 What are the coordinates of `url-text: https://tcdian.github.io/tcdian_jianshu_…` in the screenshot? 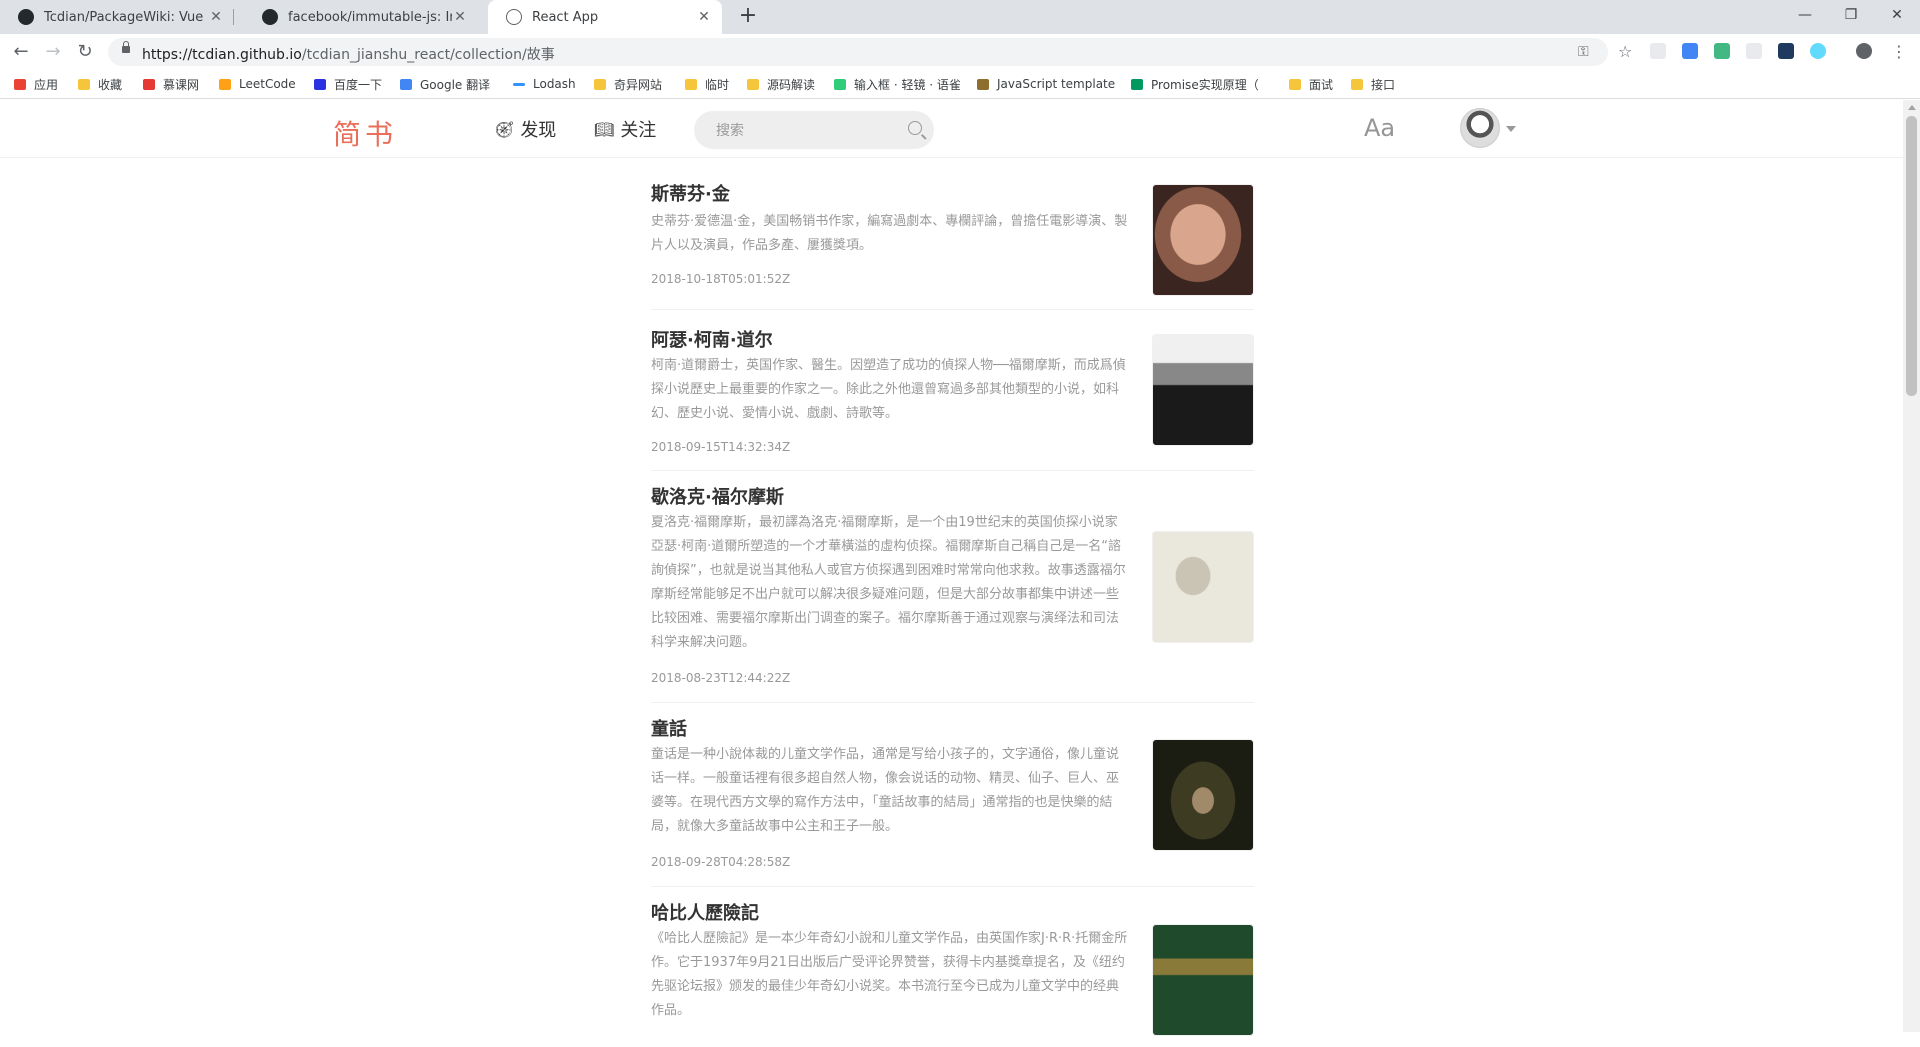 It's located at (348, 54).